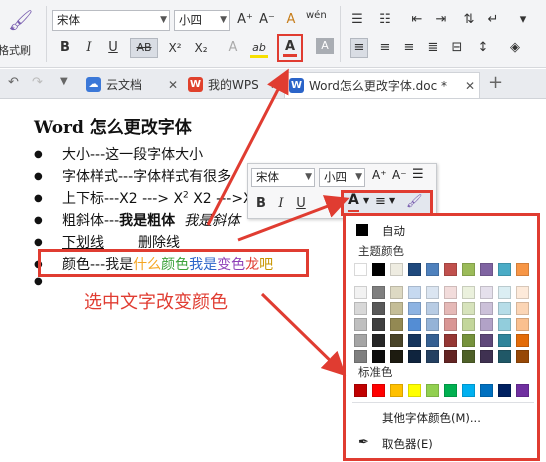 The image size is (546, 462). What do you see at coordinates (469, 20) in the screenshot?
I see `sort-button: ⇅` at bounding box center [469, 20].